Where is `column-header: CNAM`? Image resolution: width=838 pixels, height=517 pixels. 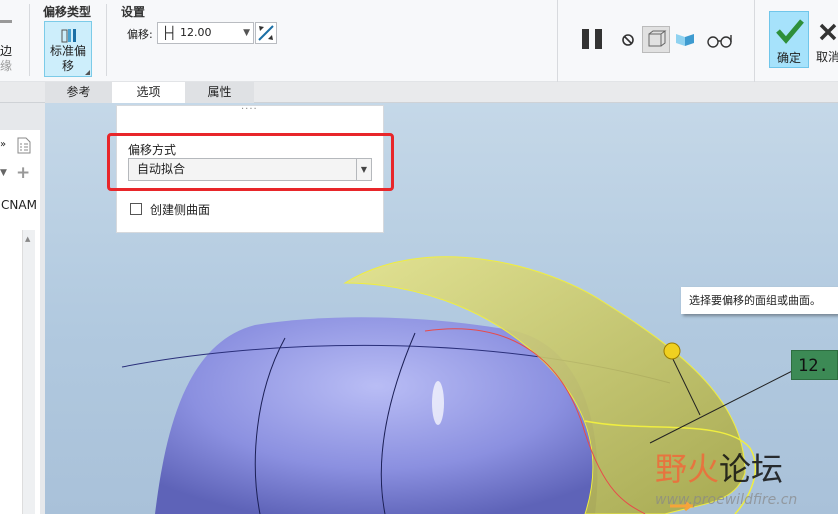 column-header: CNAM is located at coordinates (19, 205).